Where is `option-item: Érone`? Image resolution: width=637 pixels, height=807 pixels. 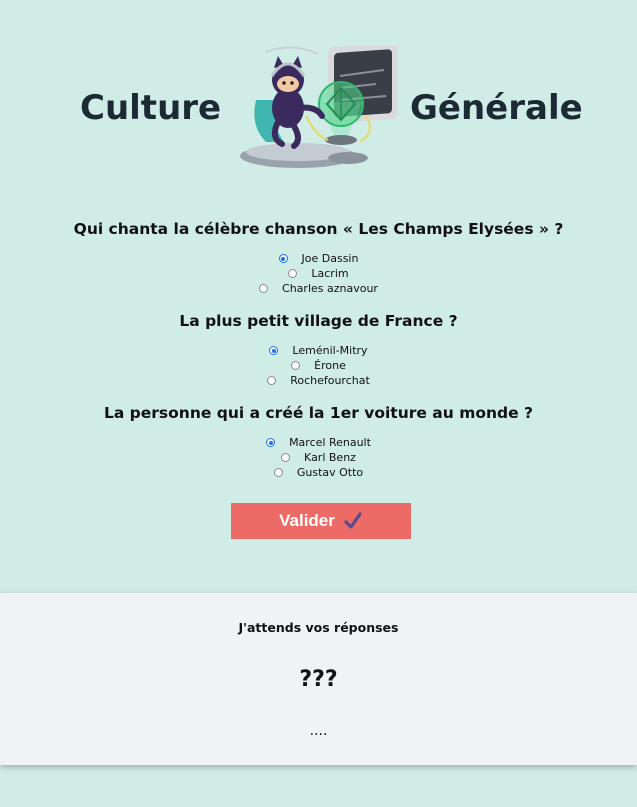
option-item: Érone is located at coordinates (318, 365).